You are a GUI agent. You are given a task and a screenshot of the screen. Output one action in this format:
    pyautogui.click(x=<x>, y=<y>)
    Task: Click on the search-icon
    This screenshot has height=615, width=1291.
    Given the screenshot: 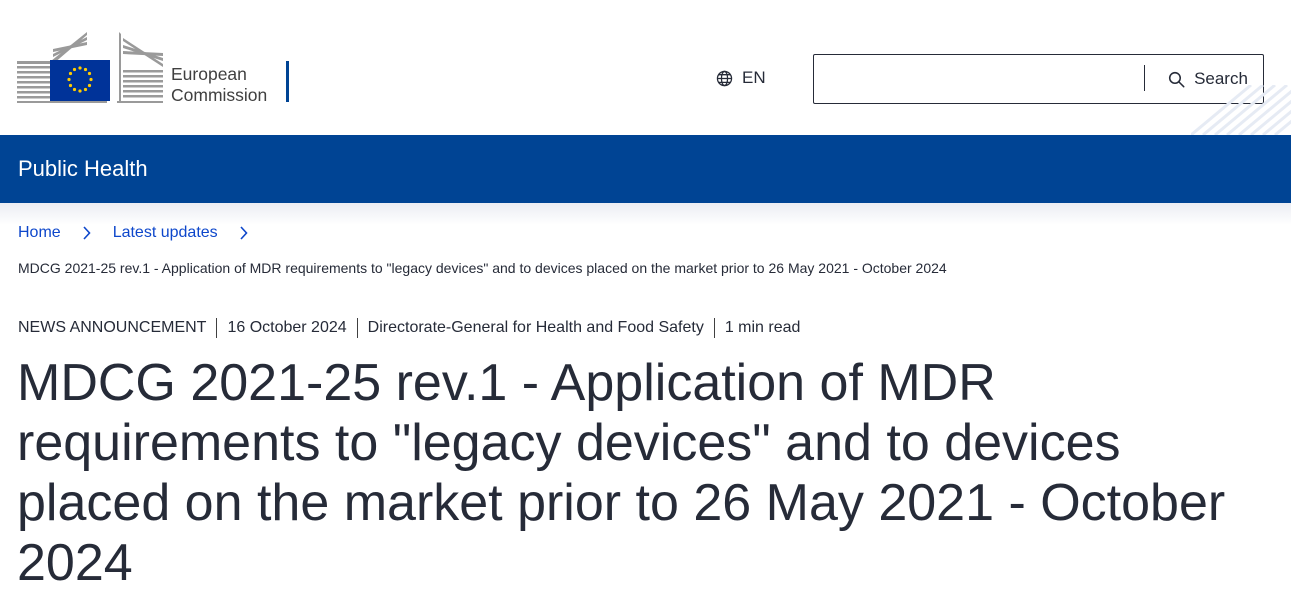 What is the action you would take?
    pyautogui.click(x=1176, y=79)
    